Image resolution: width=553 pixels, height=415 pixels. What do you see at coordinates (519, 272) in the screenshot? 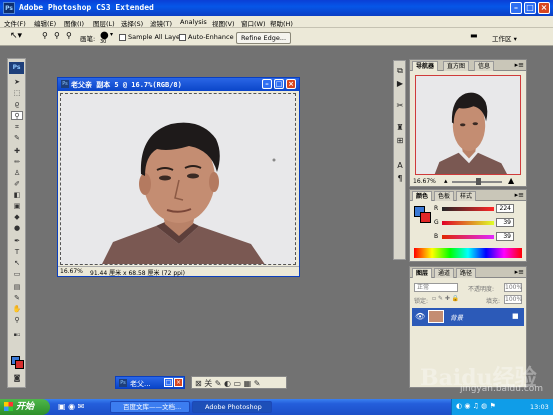
I see `layers-panel-menu-icon: ▸≡` at bounding box center [519, 272].